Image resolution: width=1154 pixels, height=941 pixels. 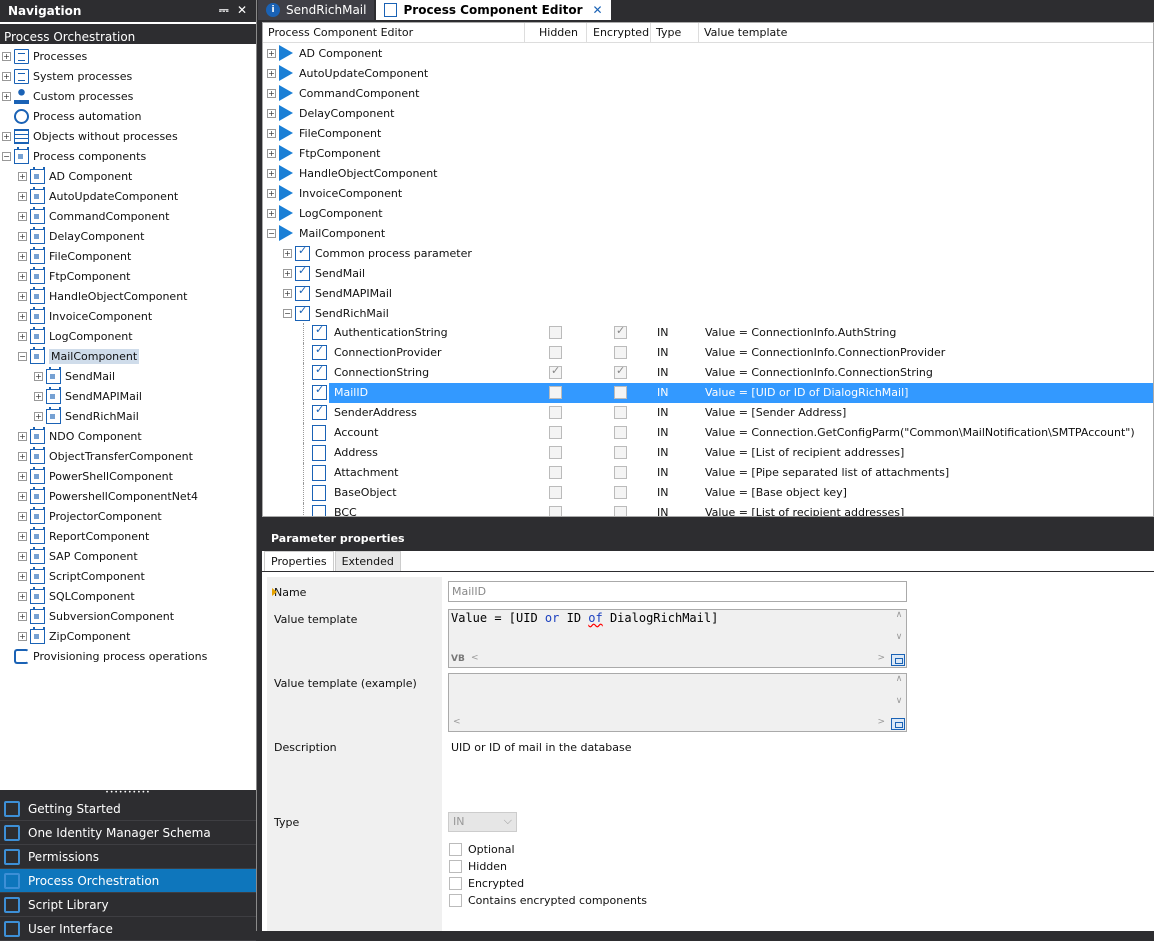 I want to click on contains-encrypted-checkbox: Contains encrypted components, so click(x=548, y=900).